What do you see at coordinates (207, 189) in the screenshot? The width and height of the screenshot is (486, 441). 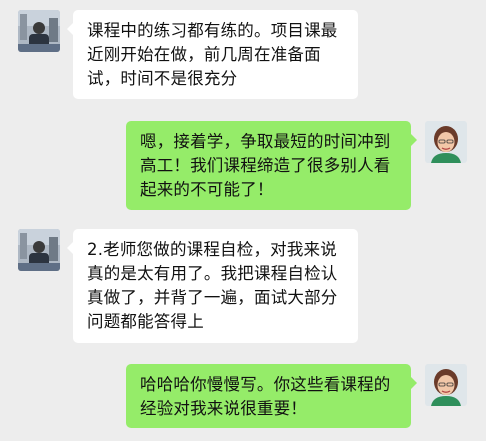 I see `message-text-line: 起来的不可能了！` at bounding box center [207, 189].